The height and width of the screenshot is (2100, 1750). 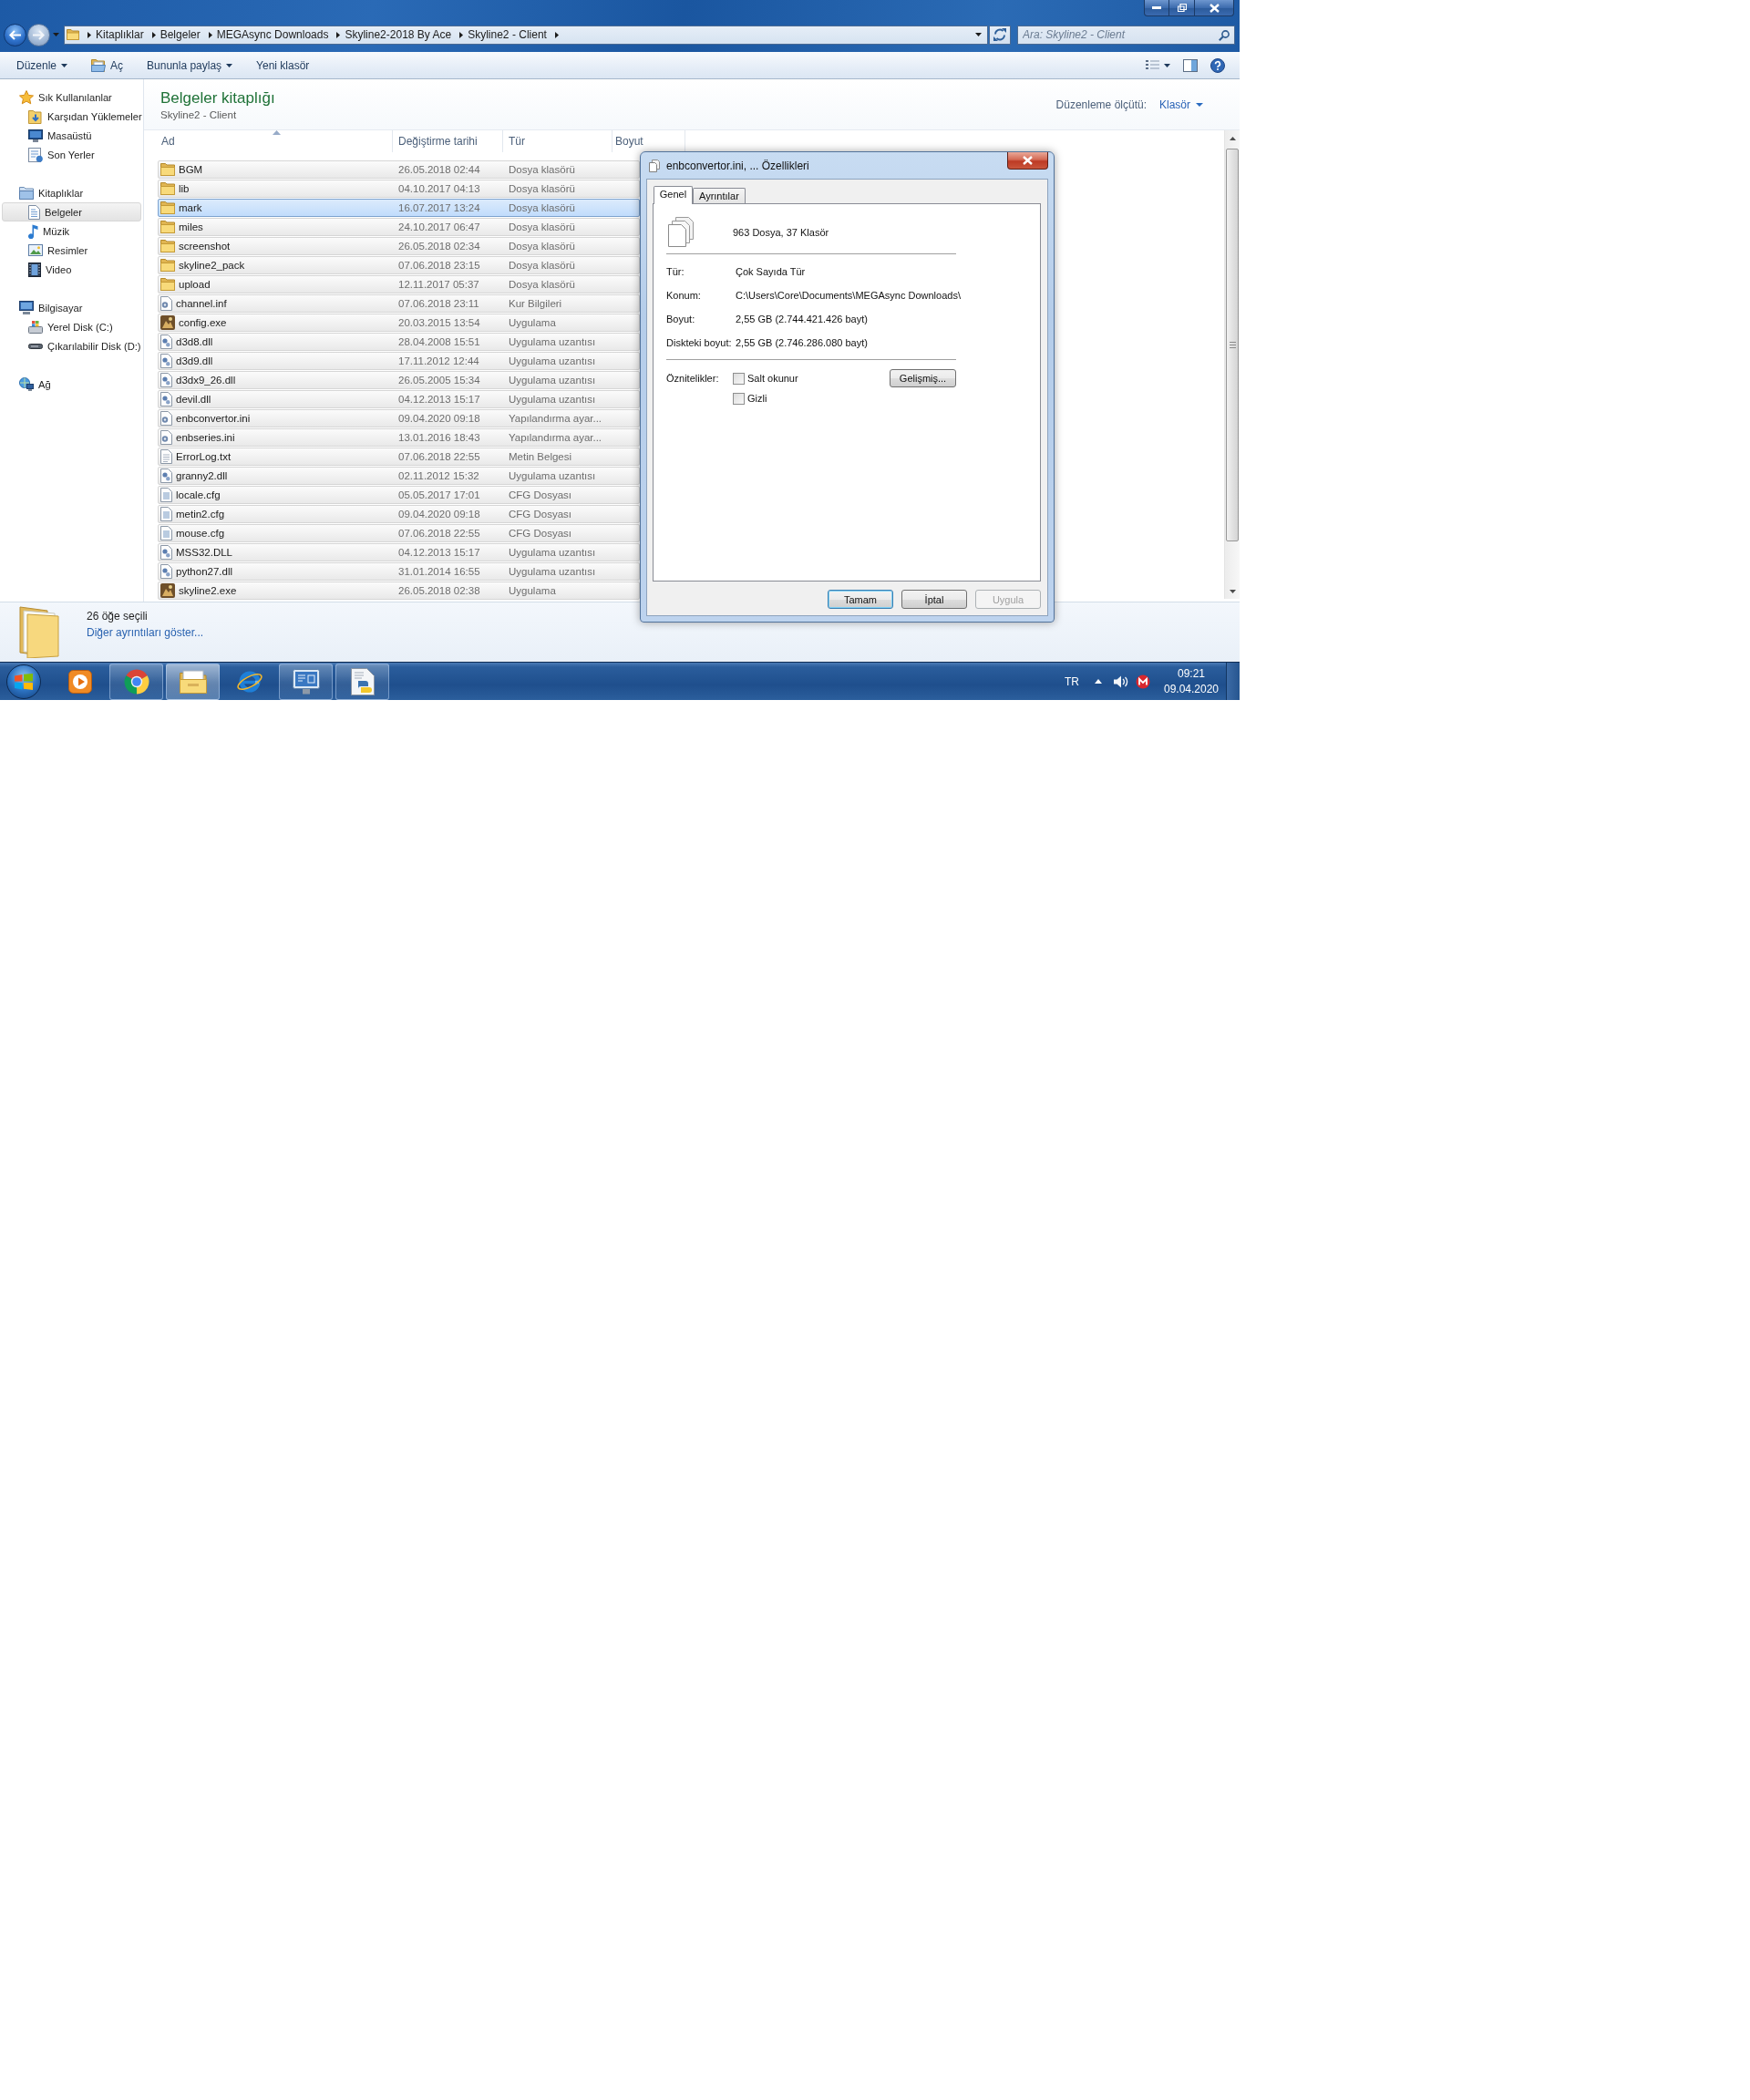 I want to click on breadcrumb: MEGAsync Downloads, so click(x=272, y=35).